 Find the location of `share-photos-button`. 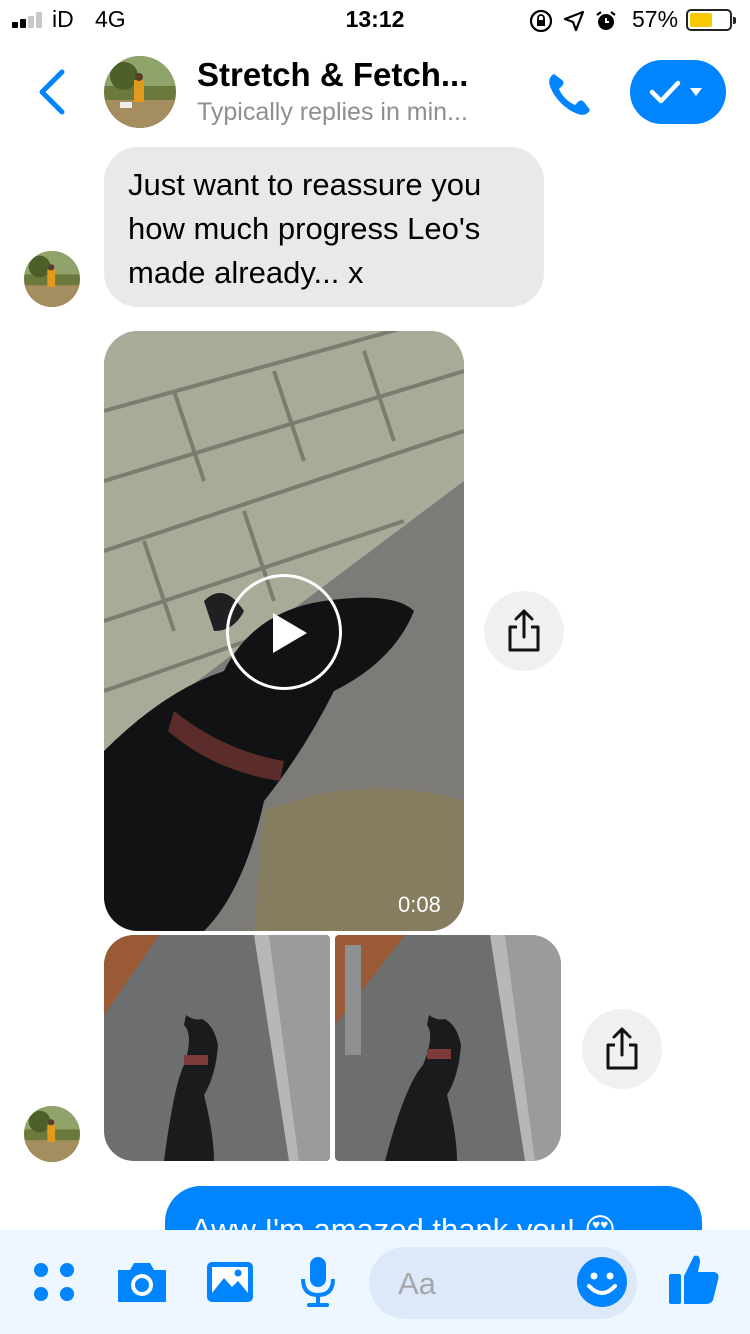

share-photos-button is located at coordinates (622, 1049).